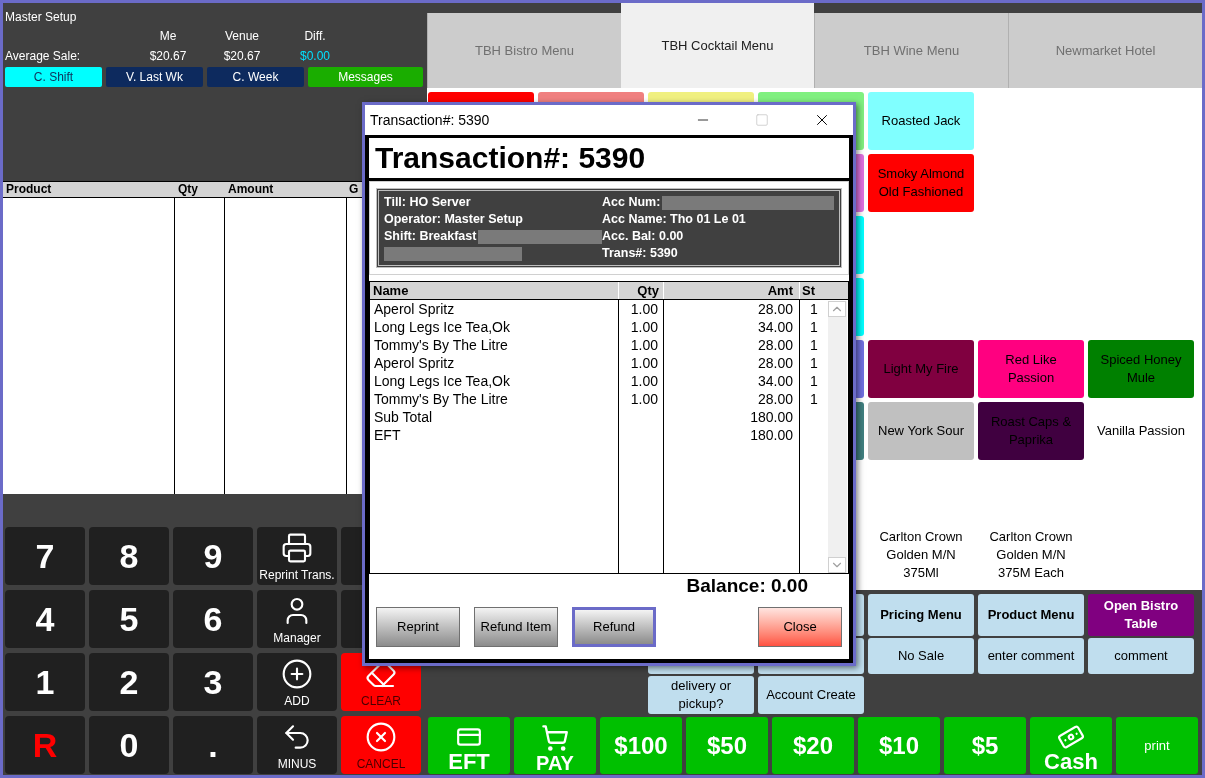 This screenshot has width=1205, height=778. I want to click on plus-circle-icon, so click(297, 674).